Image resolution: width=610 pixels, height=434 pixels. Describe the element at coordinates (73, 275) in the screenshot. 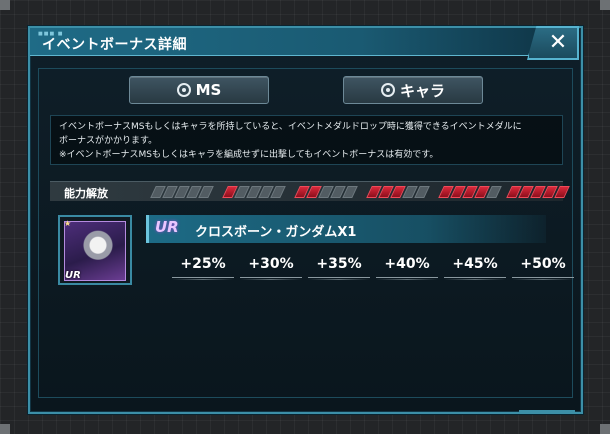

I see `portrait-rarity-badge: UR` at that location.